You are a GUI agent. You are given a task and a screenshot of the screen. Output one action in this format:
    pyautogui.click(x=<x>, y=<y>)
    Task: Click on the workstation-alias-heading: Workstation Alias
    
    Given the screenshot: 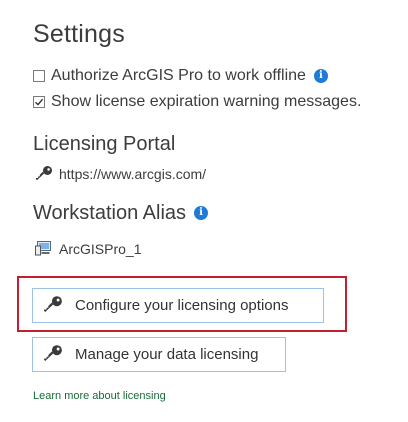 What is the action you would take?
    pyautogui.click(x=110, y=213)
    